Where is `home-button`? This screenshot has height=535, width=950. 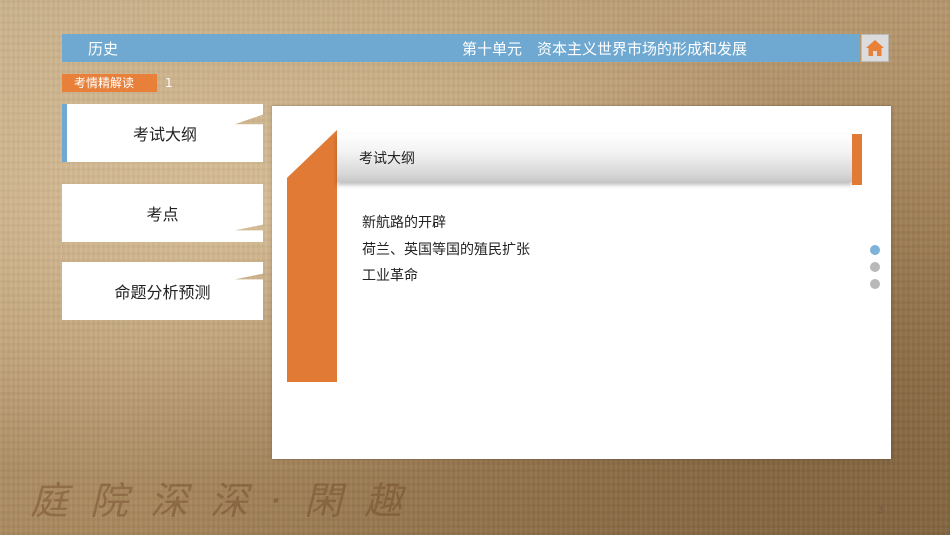 home-button is located at coordinates (875, 48).